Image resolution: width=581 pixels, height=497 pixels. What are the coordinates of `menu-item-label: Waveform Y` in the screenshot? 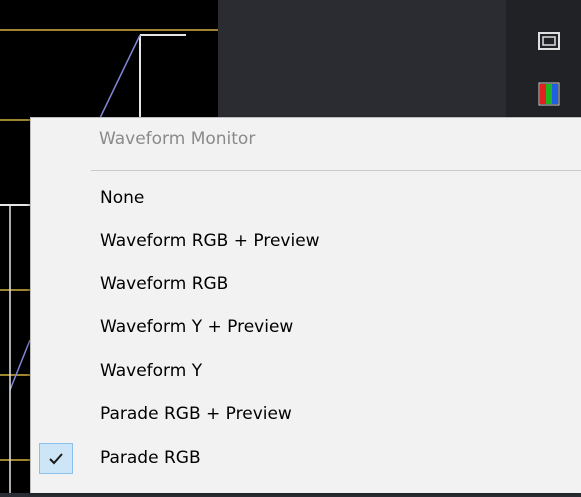 It's located at (151, 371).